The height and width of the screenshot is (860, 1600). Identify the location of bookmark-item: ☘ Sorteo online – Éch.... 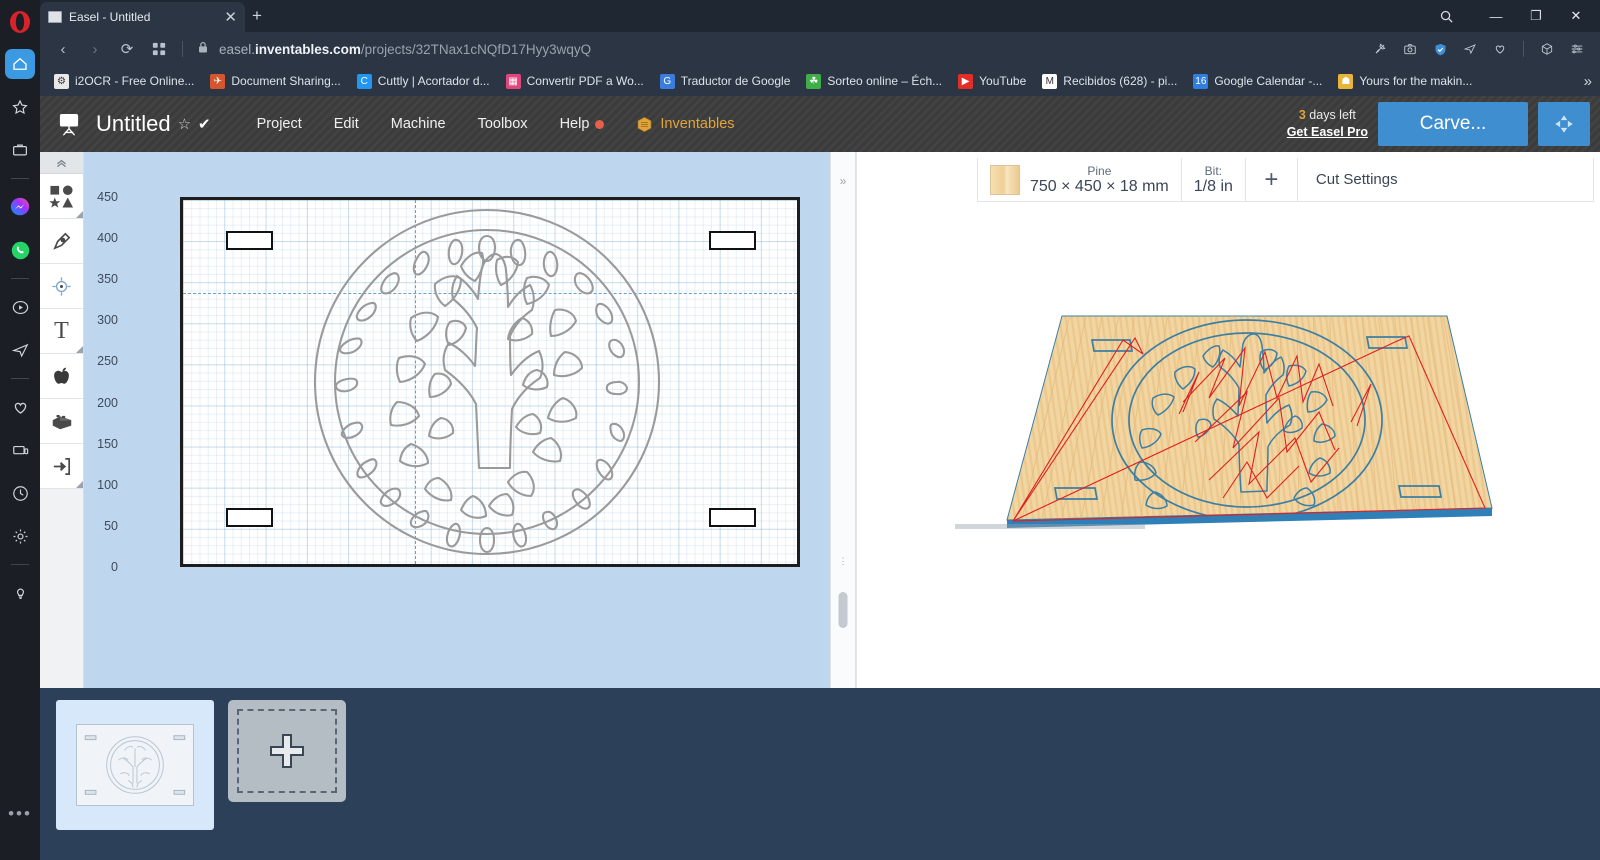
(874, 81).